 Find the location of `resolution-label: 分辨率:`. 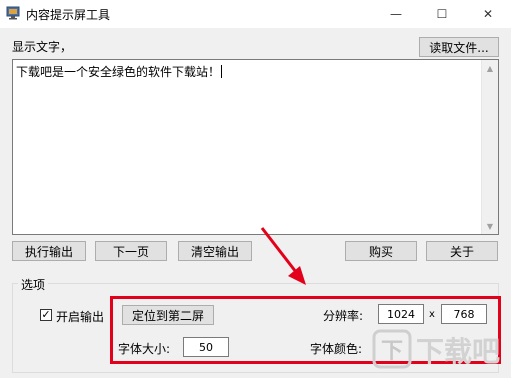

resolution-label: 分辨率: is located at coordinates (343, 316).